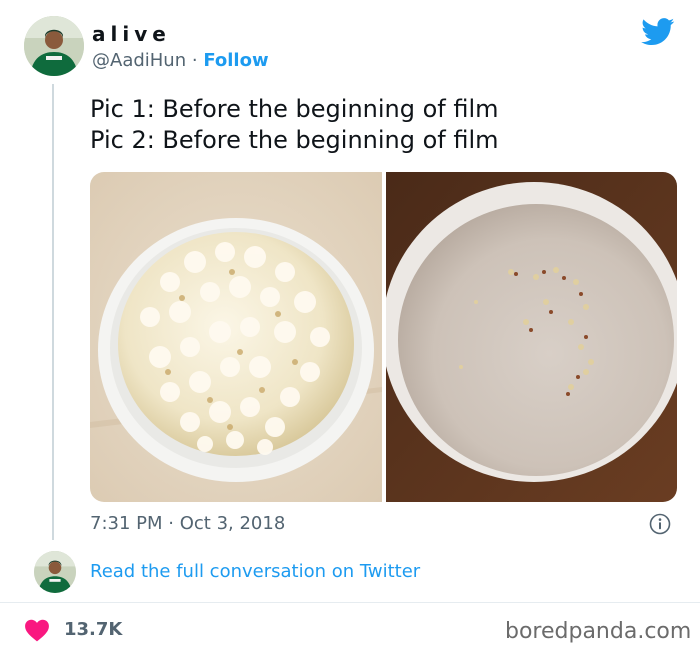  I want to click on follow-button: Follow, so click(235, 60).